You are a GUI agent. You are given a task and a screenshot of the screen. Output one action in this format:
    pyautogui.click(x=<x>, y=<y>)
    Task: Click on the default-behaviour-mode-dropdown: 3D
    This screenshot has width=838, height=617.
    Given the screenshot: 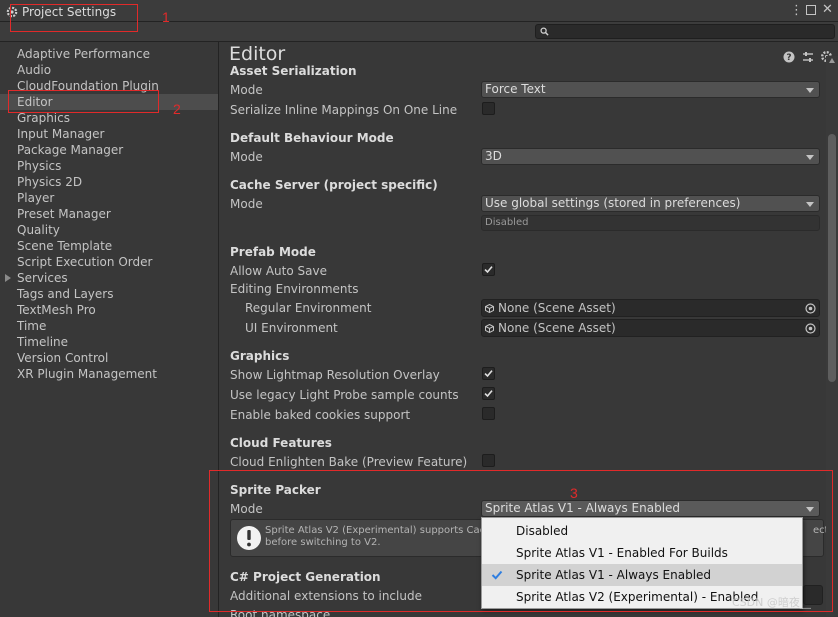 What is the action you would take?
    pyautogui.click(x=650, y=156)
    